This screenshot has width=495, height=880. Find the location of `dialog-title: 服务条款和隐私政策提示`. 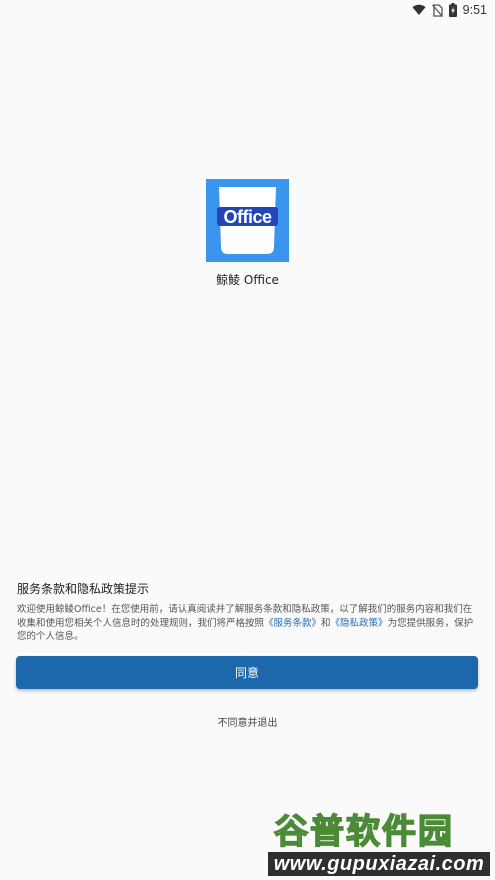

dialog-title: 服务条款和隐私政策提示 is located at coordinates (83, 589).